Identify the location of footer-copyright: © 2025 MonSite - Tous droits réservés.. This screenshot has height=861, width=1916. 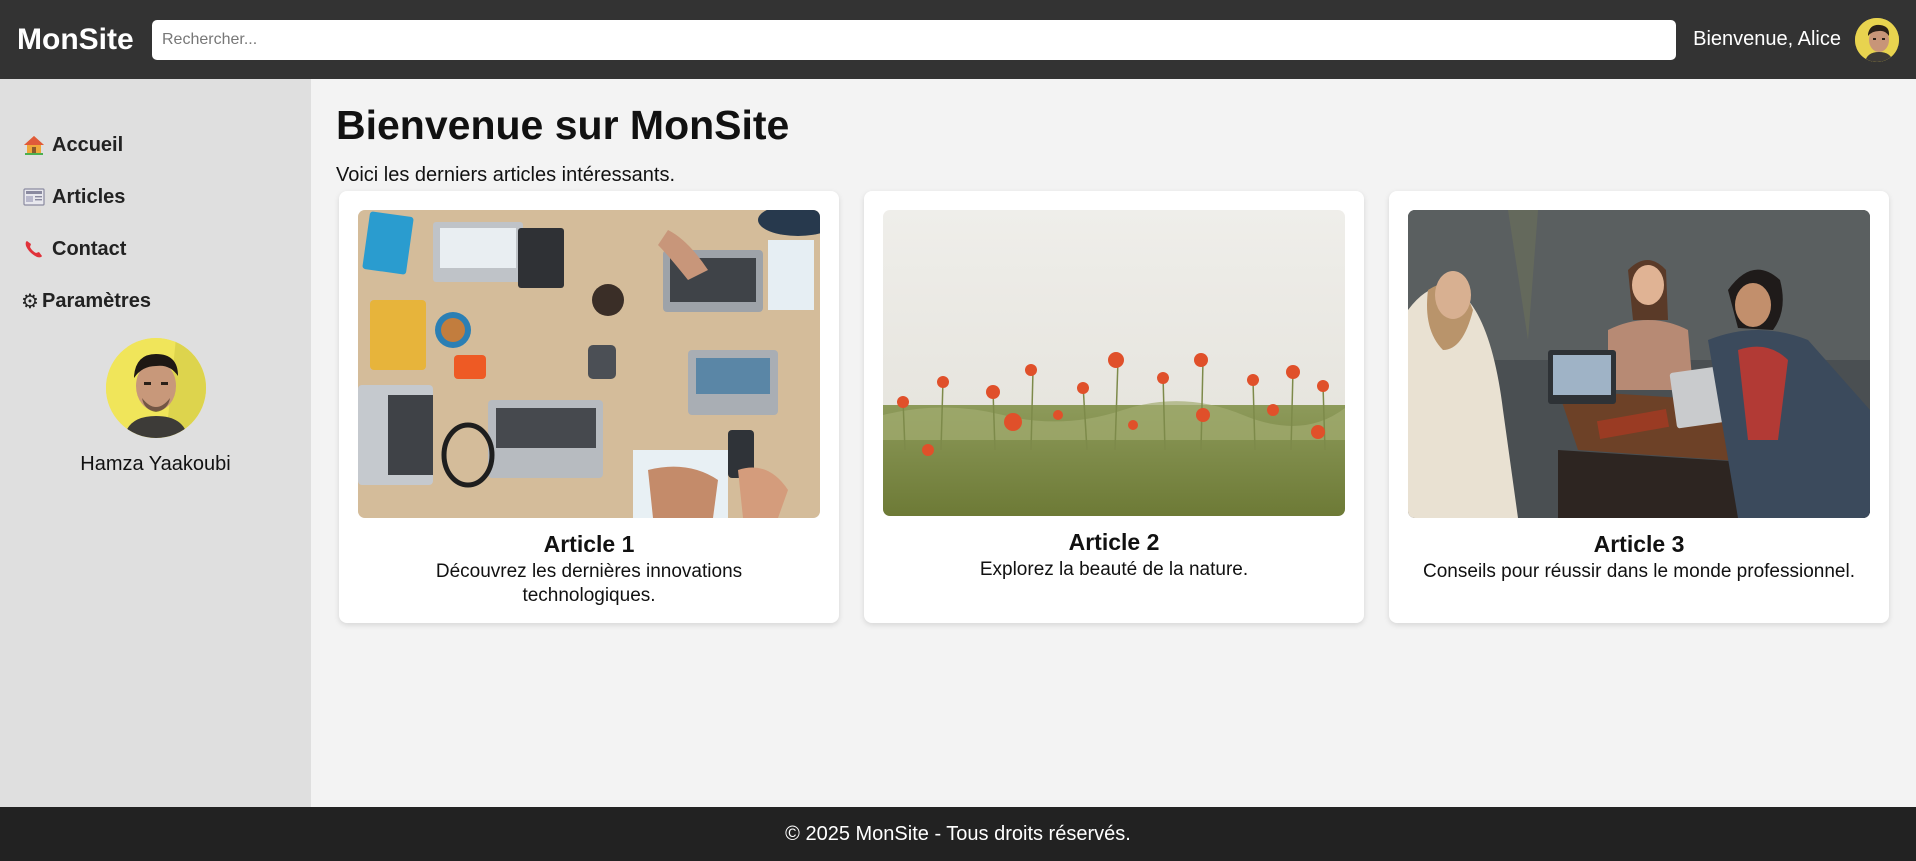
(958, 833).